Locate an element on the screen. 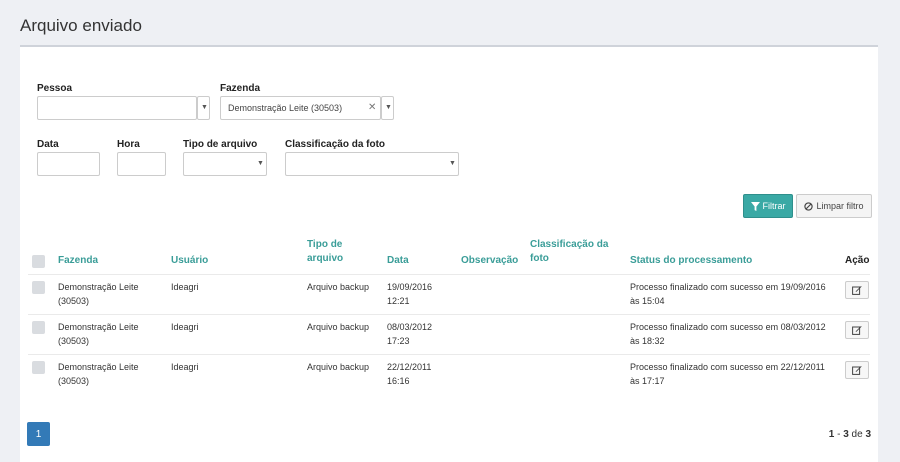  cell-data: 22/12/2011 16:16 is located at coordinates (409, 374).